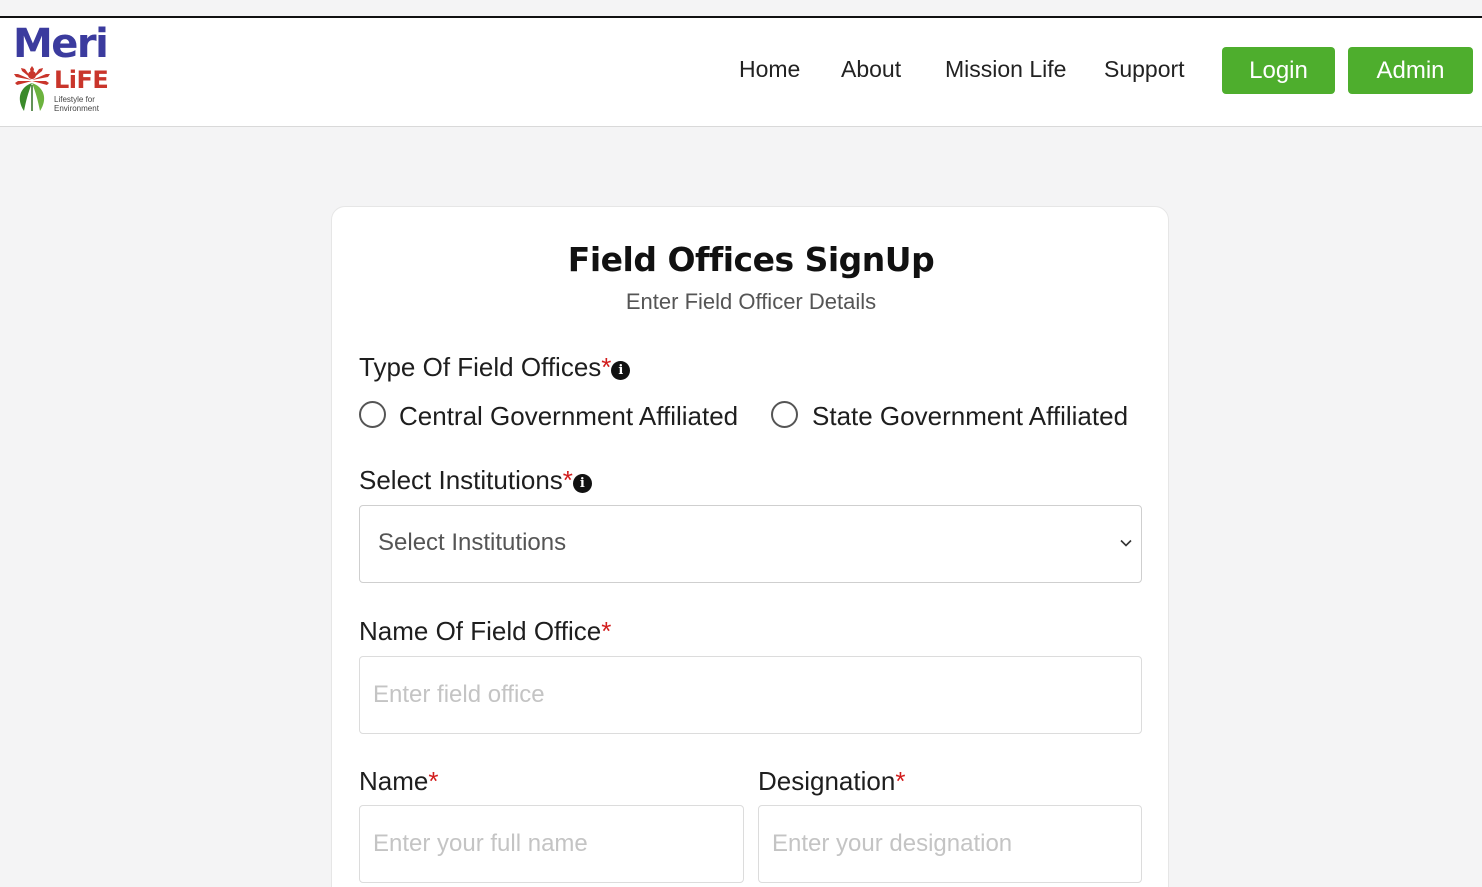  I want to click on type-of-field-offices-label: Type Of Field Offices* i, so click(495, 367).